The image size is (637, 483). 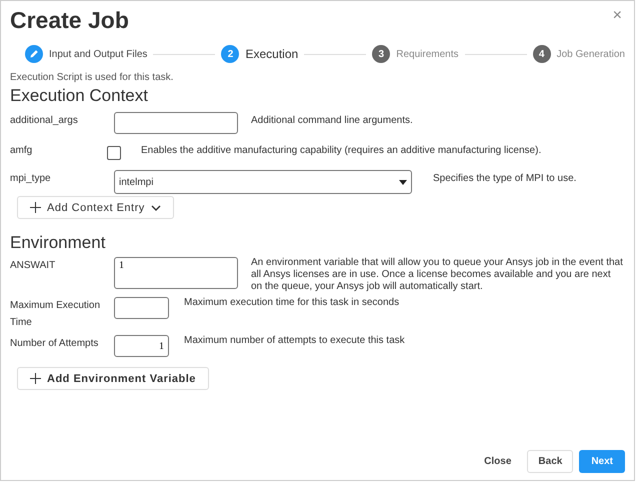 I want to click on close-button: Close, so click(x=498, y=461).